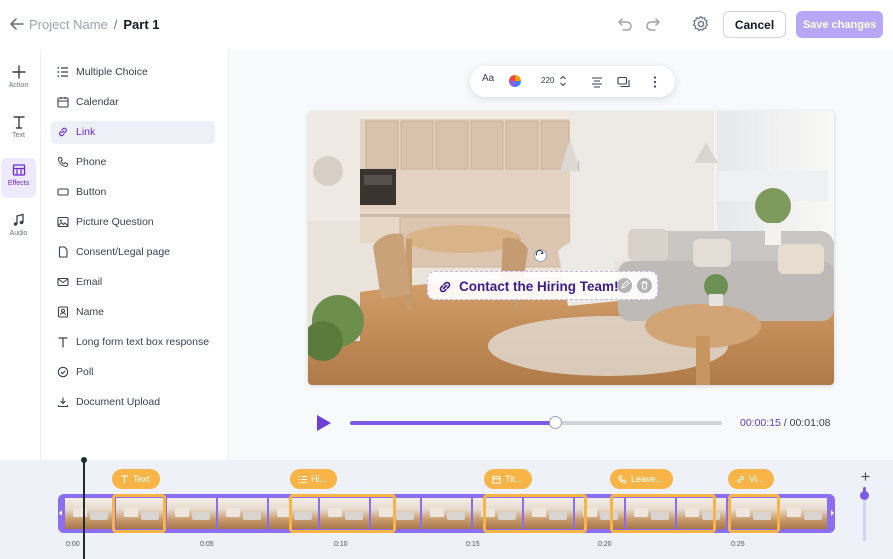 This screenshot has width=893, height=559. Describe the element at coordinates (473, 544) in the screenshot. I see `time-tick: 0:15` at that location.